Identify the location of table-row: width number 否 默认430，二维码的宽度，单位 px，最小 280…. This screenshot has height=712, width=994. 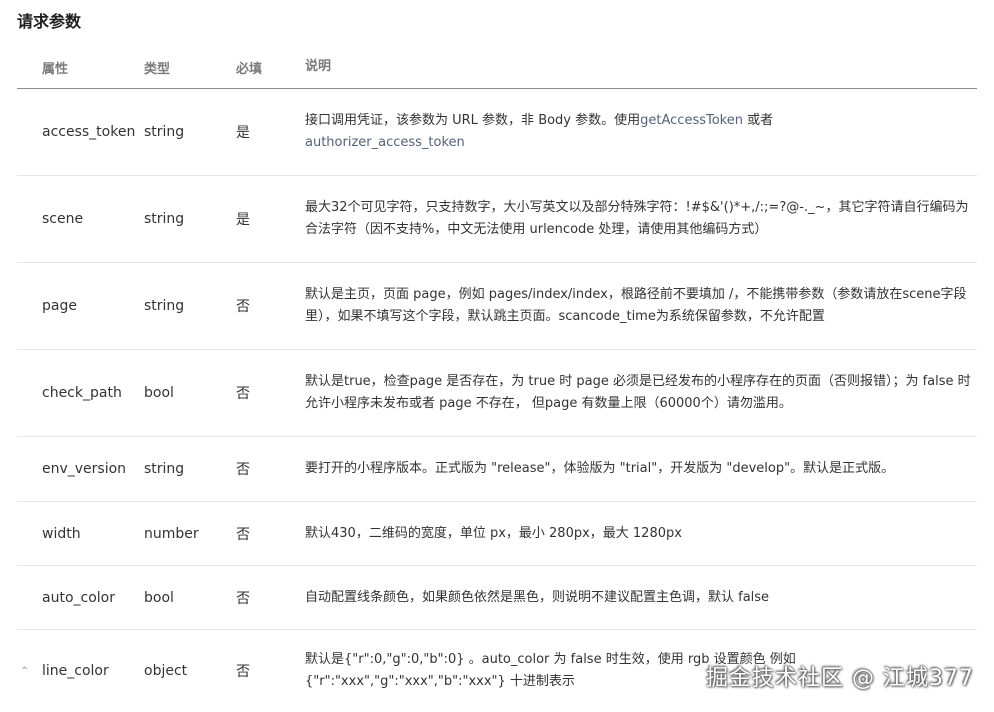
(497, 534).